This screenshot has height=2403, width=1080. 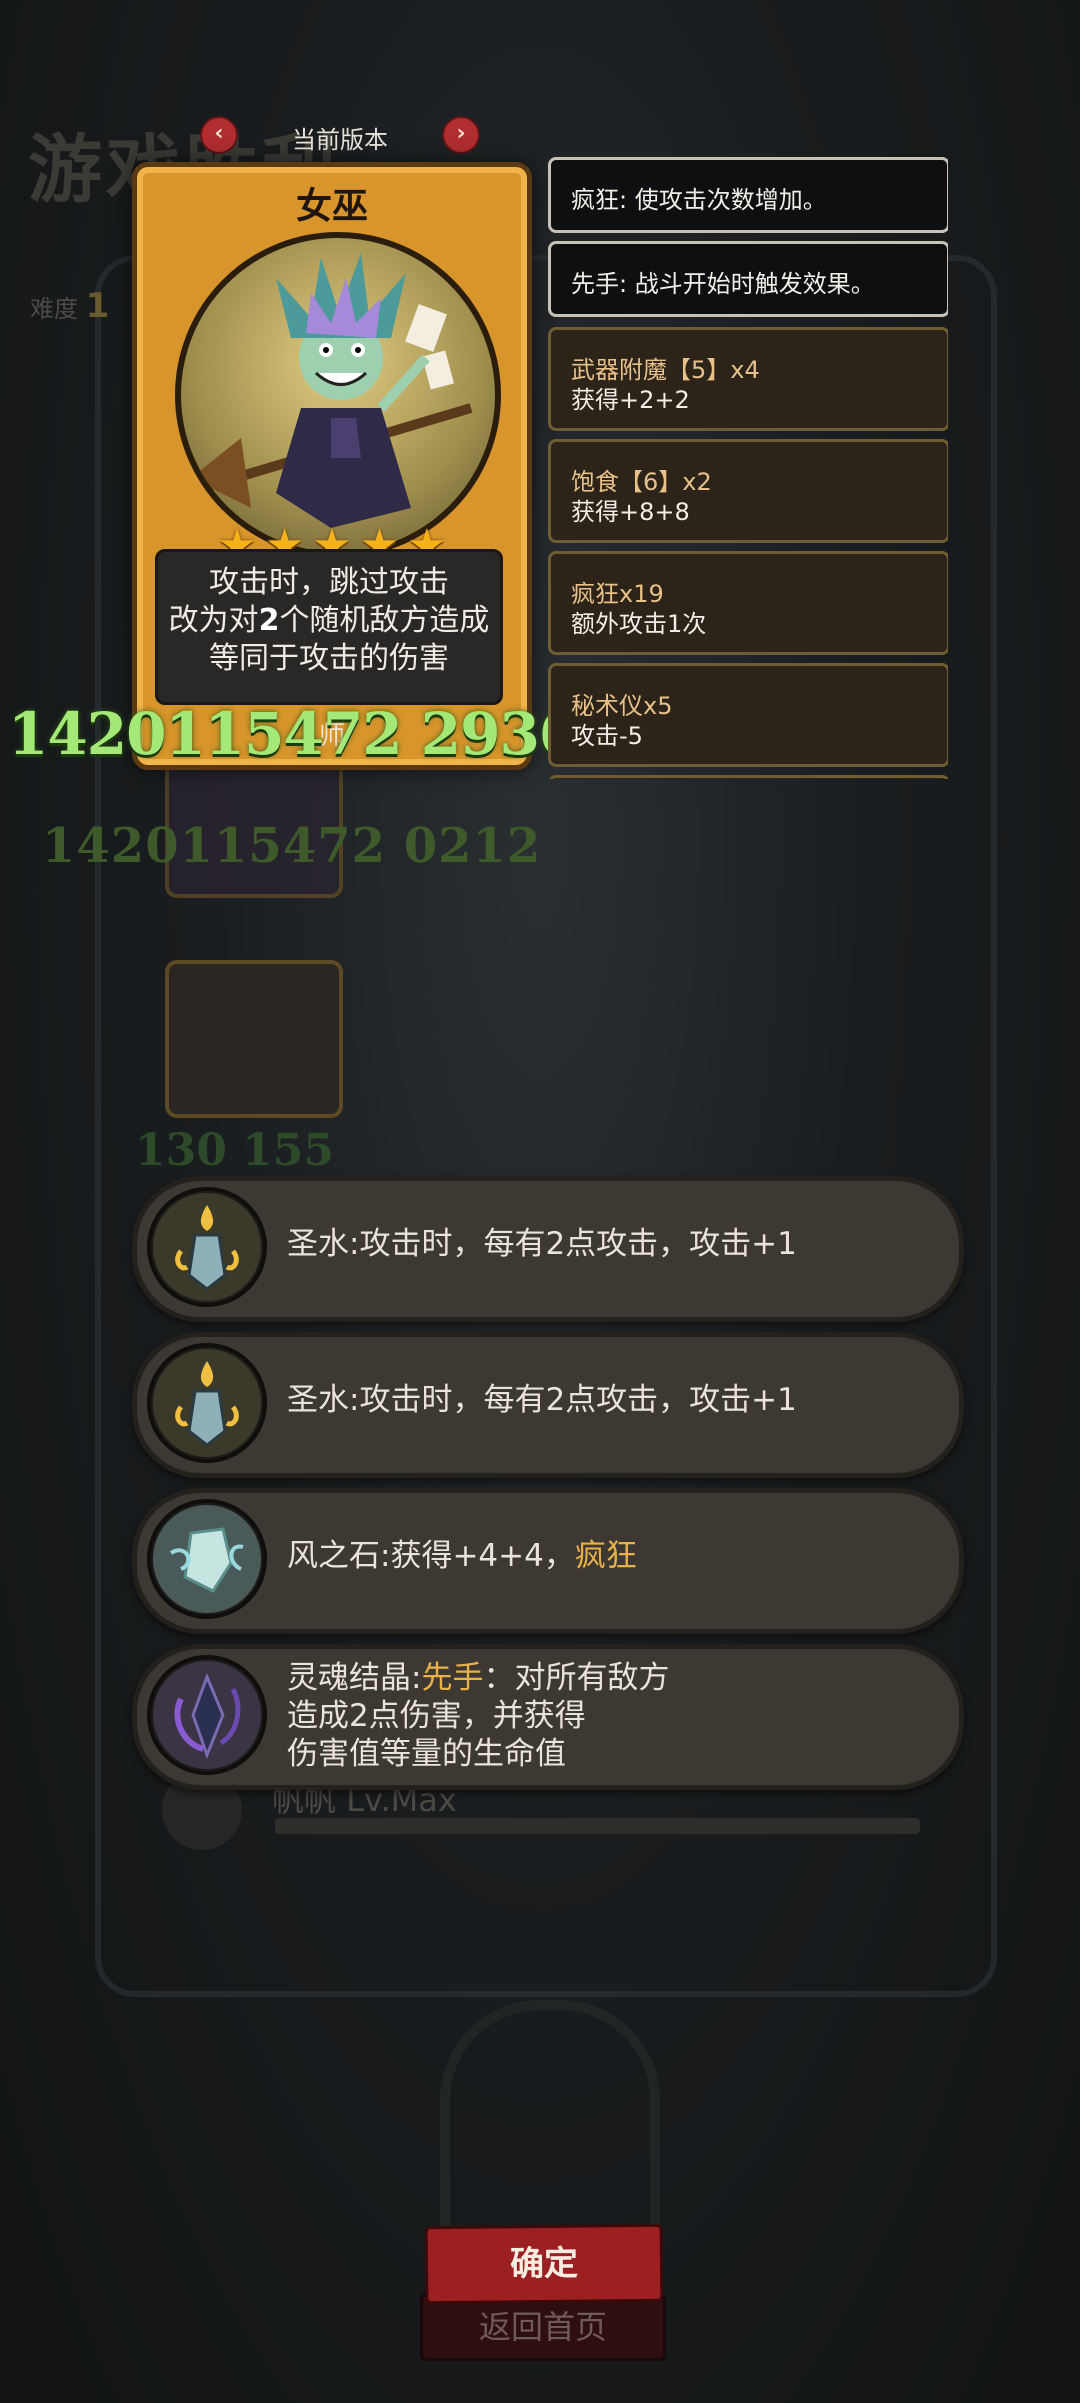 What do you see at coordinates (207, 1559) in the screenshot?
I see `wind-stone-icon` at bounding box center [207, 1559].